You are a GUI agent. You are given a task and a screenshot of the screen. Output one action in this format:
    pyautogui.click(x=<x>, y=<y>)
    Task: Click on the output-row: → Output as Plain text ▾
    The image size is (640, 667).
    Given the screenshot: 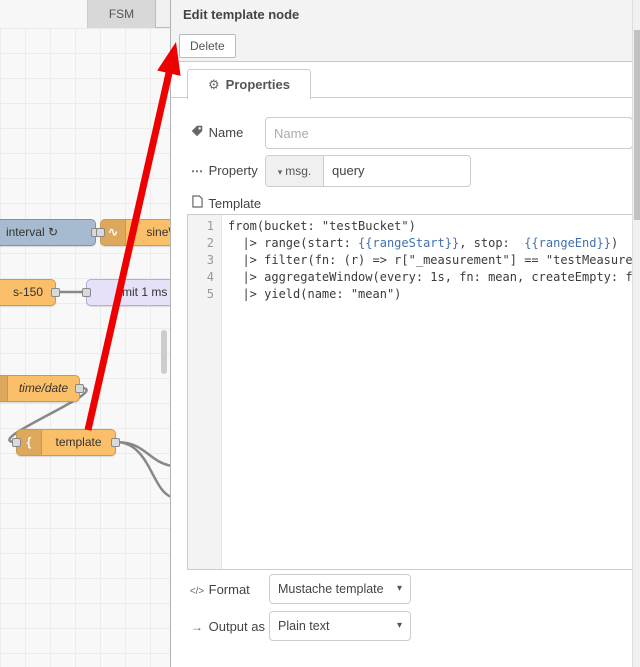 What is the action you would take?
    pyautogui.click(x=401, y=626)
    